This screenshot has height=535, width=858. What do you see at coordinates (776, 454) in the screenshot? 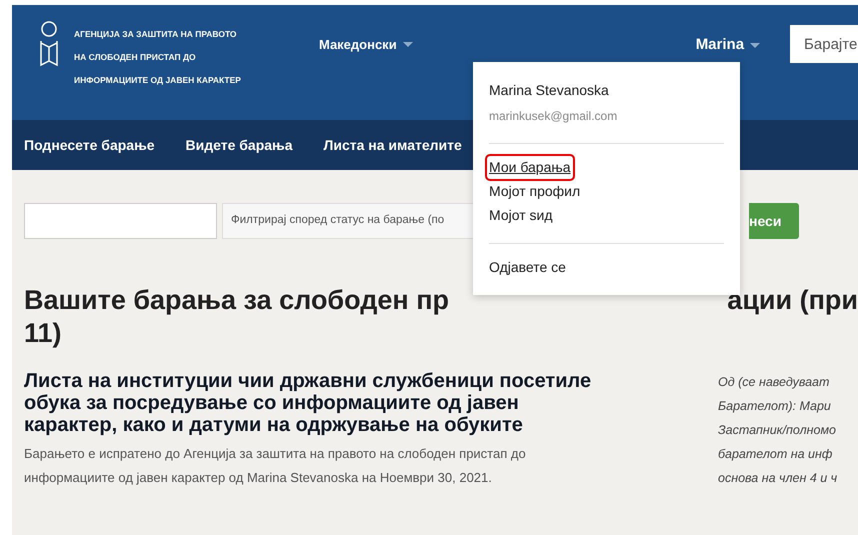
I see `request-details: барателот на инф` at bounding box center [776, 454].